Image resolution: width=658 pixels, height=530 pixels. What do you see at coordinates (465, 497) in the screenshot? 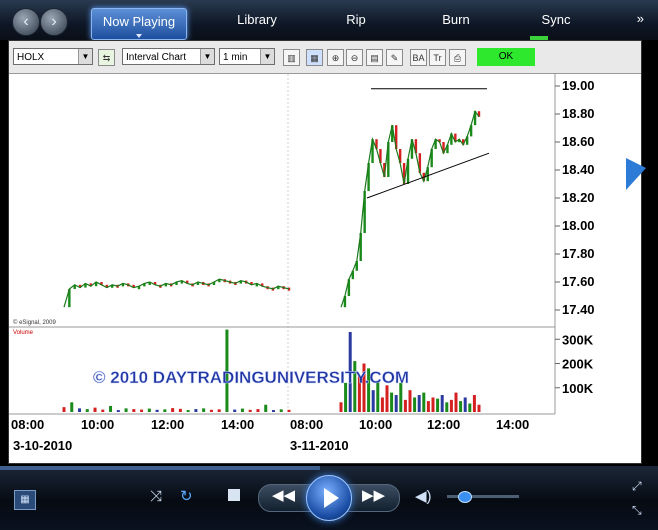
I see `volume-knob` at bounding box center [465, 497].